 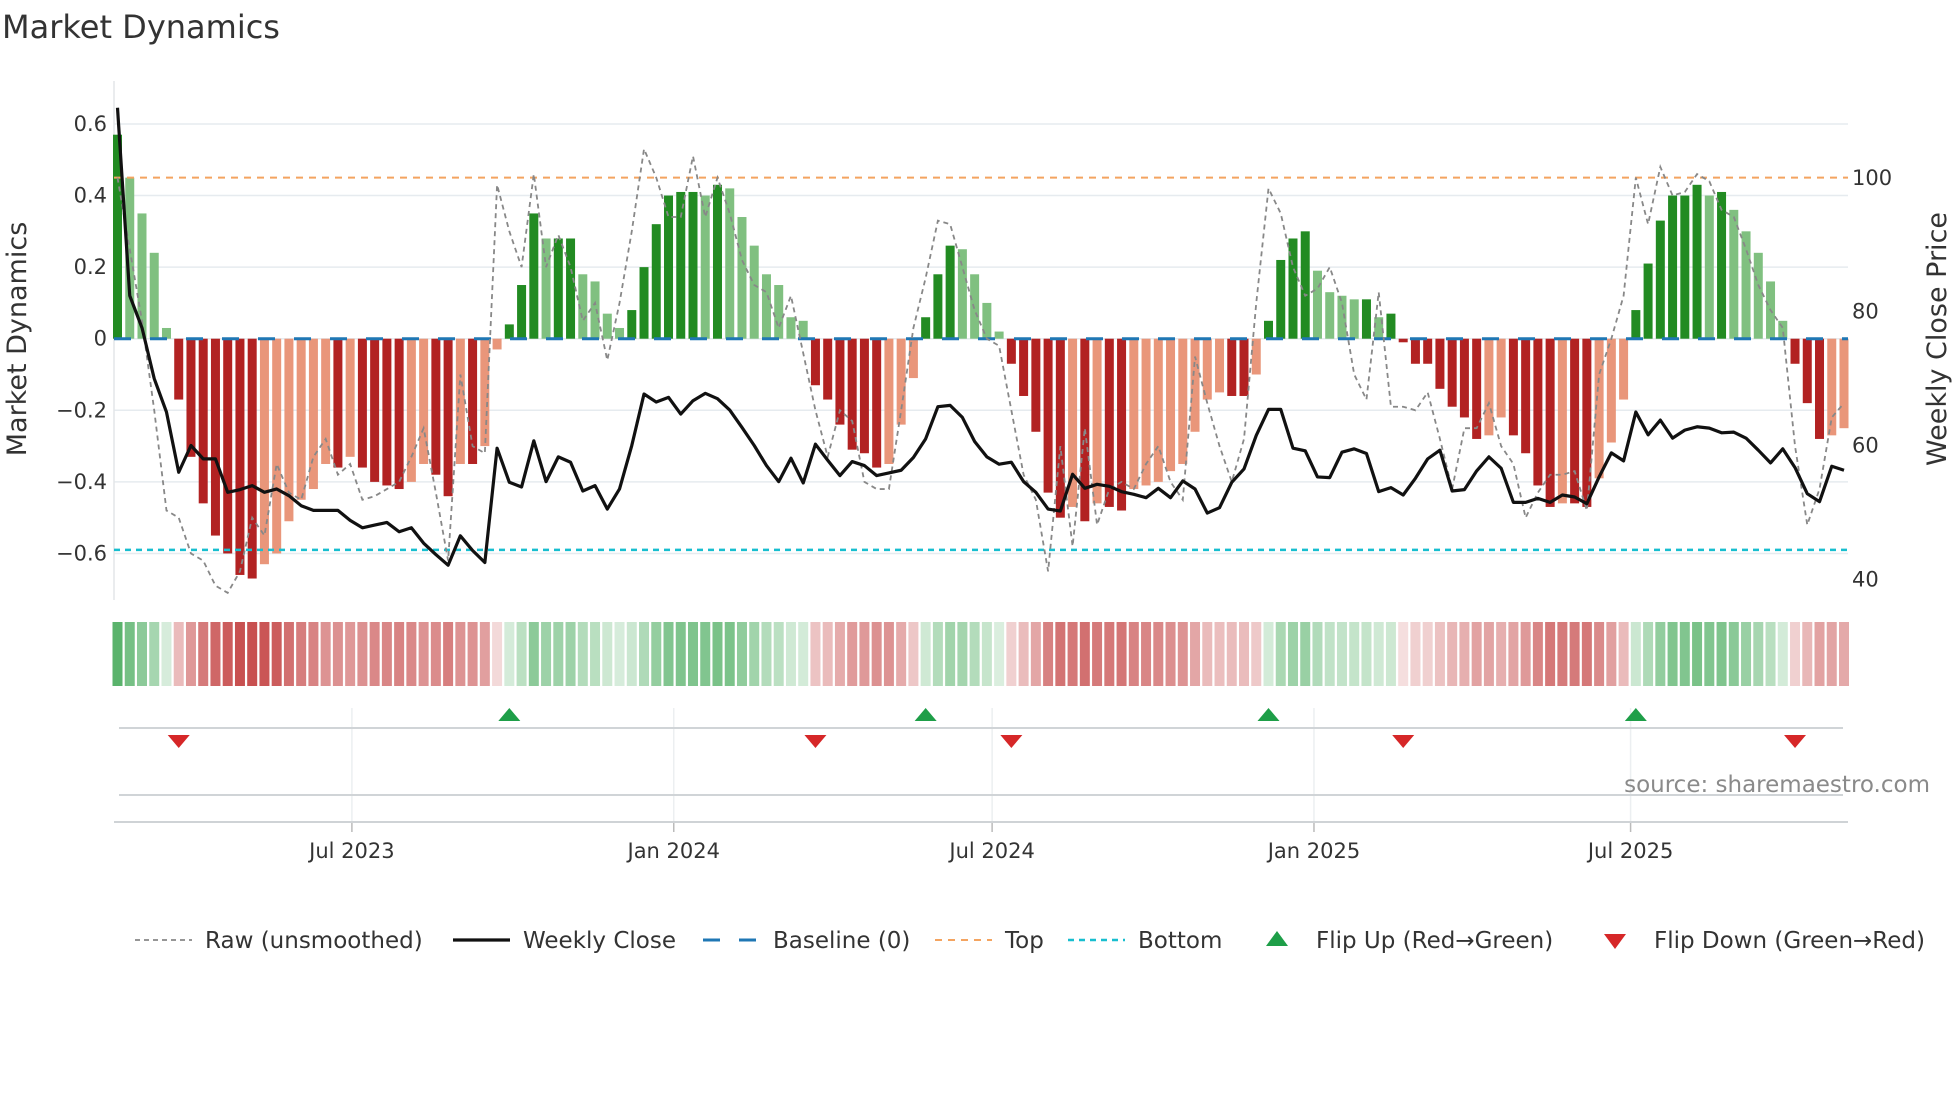 What do you see at coordinates (1777, 785) in the screenshot?
I see `source-label: source: sharemaestro.com` at bounding box center [1777, 785].